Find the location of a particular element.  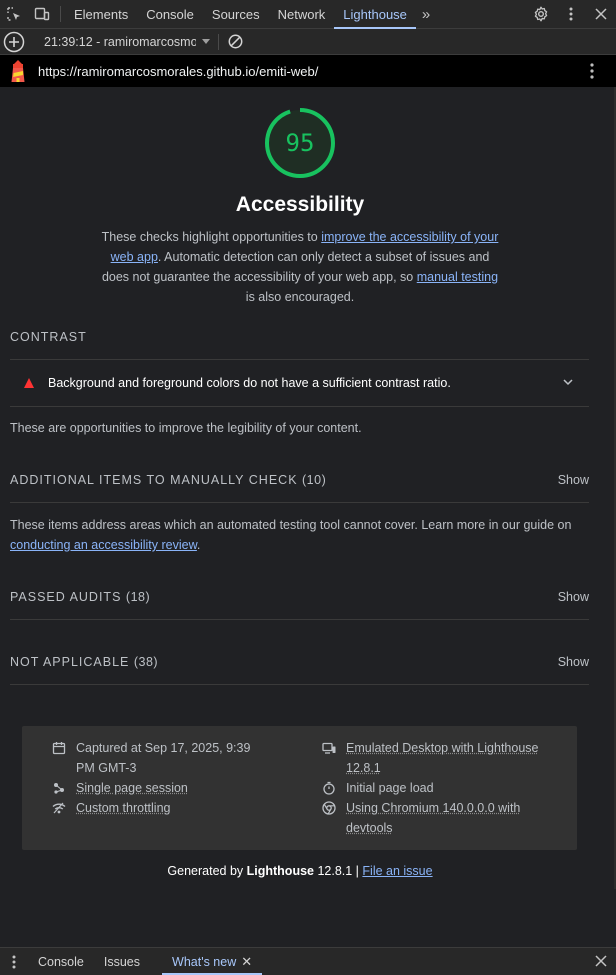

session-nodes-icon is located at coordinates (59, 788).